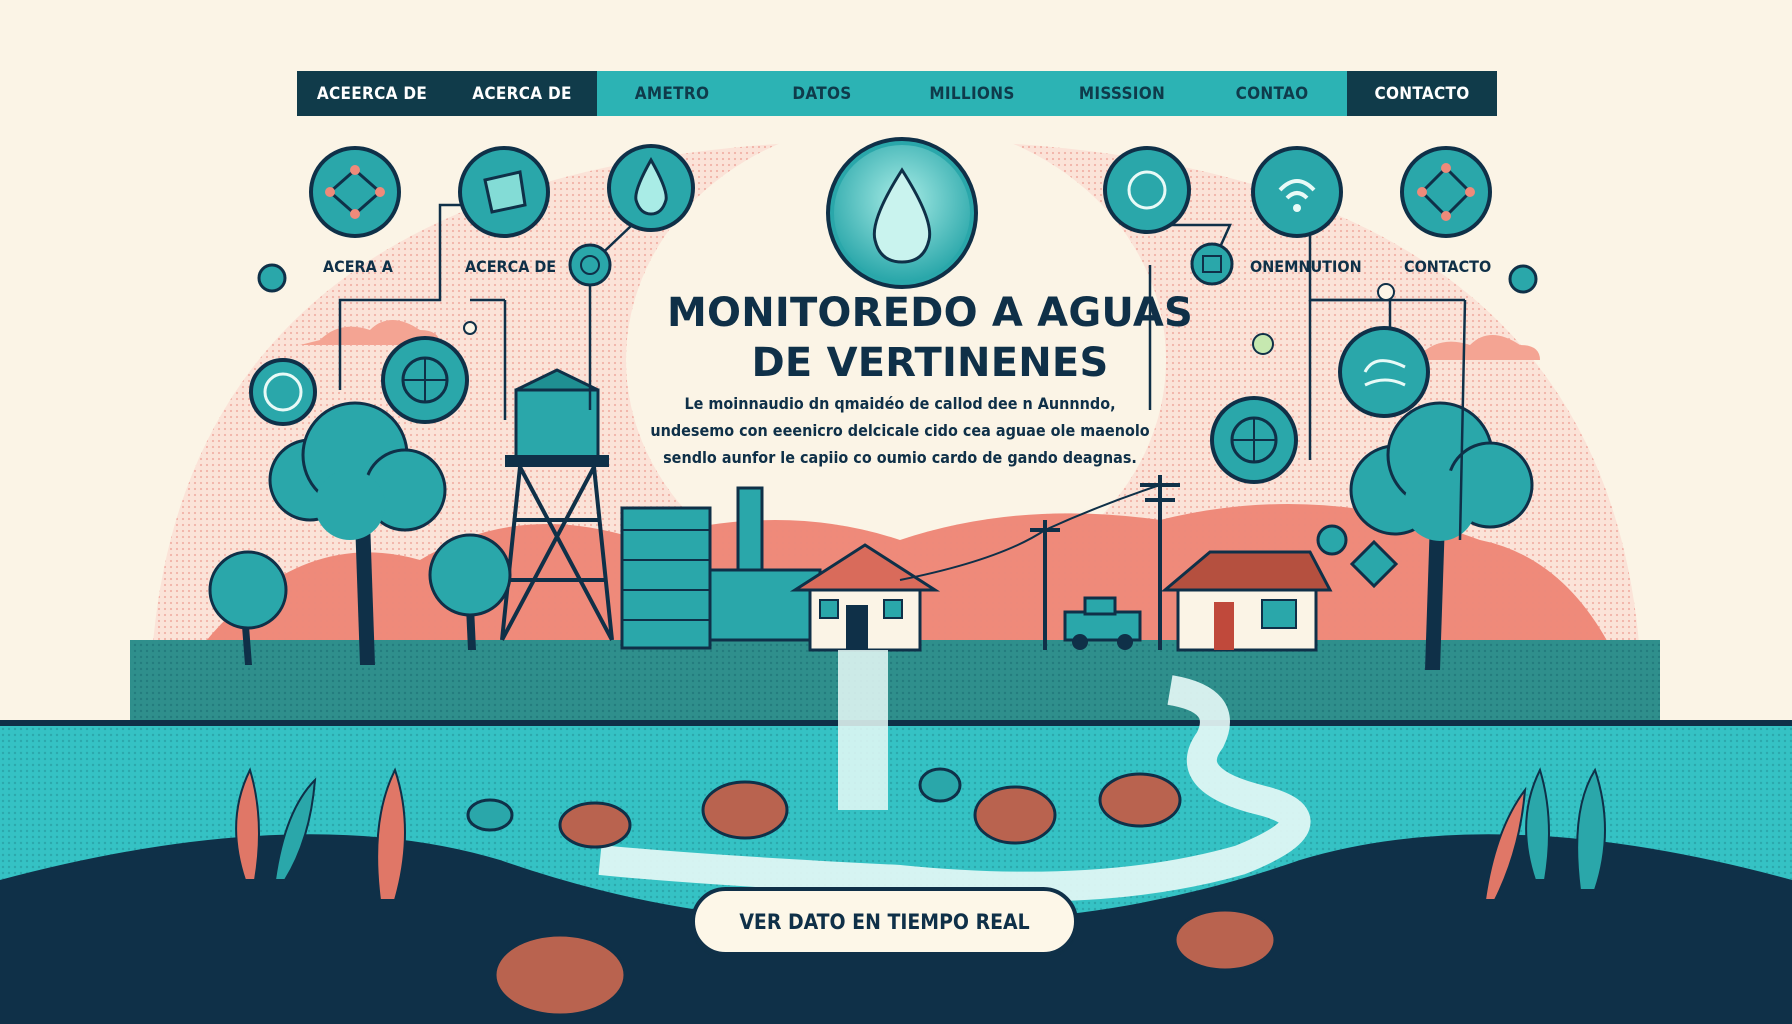 Image resolution: width=1792 pixels, height=1024 pixels. What do you see at coordinates (358, 266) in the screenshot?
I see `feature-label-acera-a: ACERA A` at bounding box center [358, 266].